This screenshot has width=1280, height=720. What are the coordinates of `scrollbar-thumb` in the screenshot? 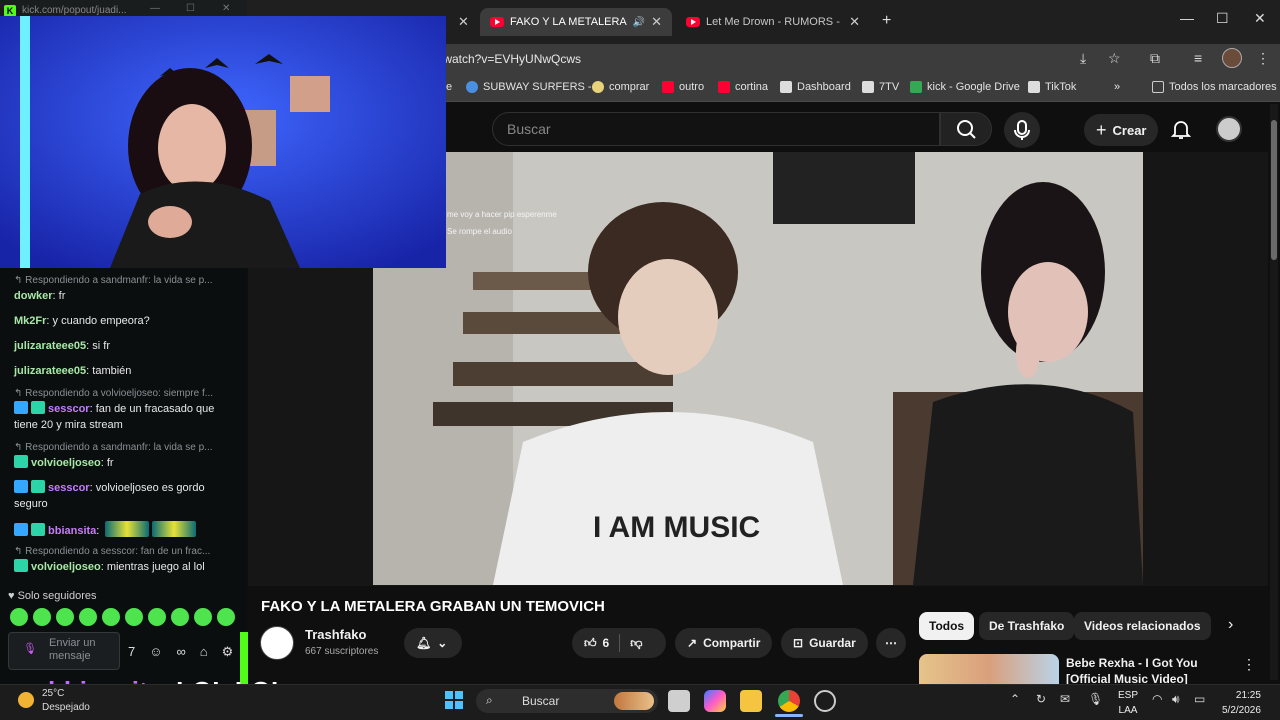 It's located at (1274, 190).